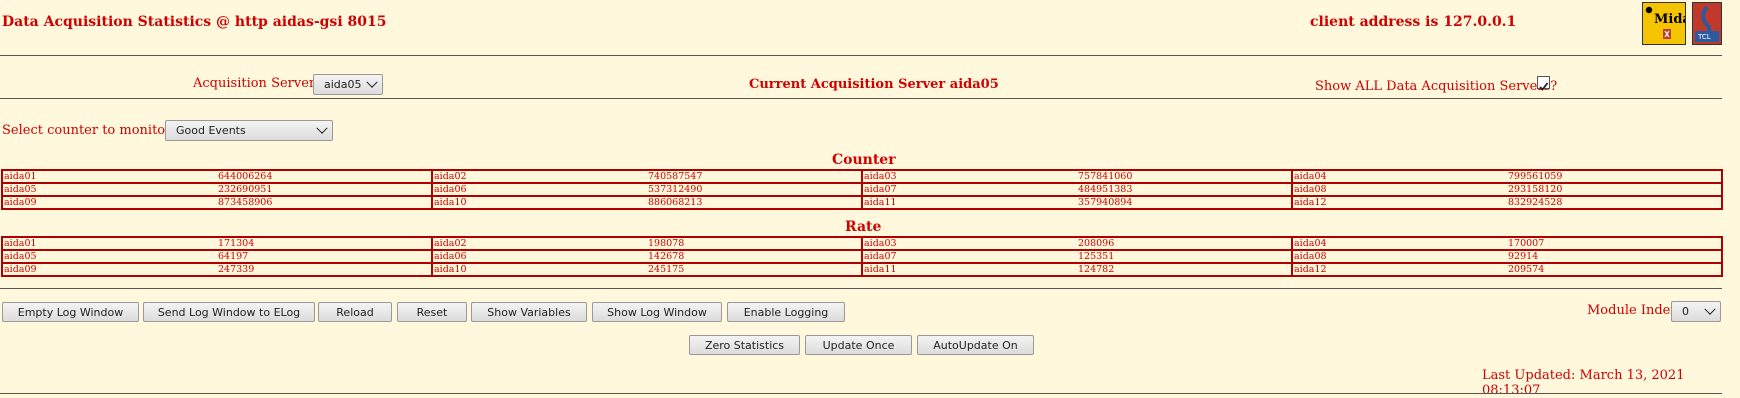 This screenshot has height=398, width=1740. Describe the element at coordinates (1436, 86) in the screenshot. I see `show-all-servers-label: Show ALL Data Acquisition Servers?` at that location.